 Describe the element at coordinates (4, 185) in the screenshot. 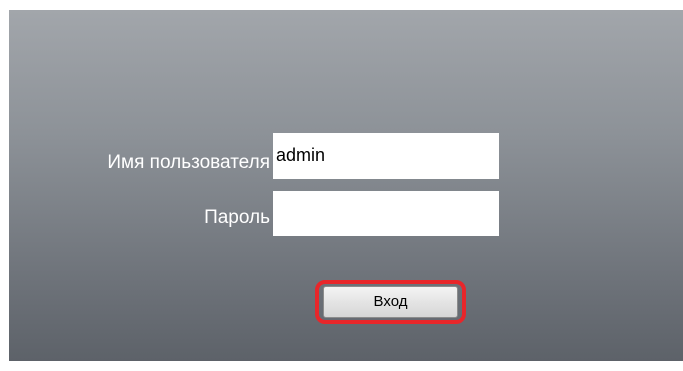

I see `left-margin` at that location.